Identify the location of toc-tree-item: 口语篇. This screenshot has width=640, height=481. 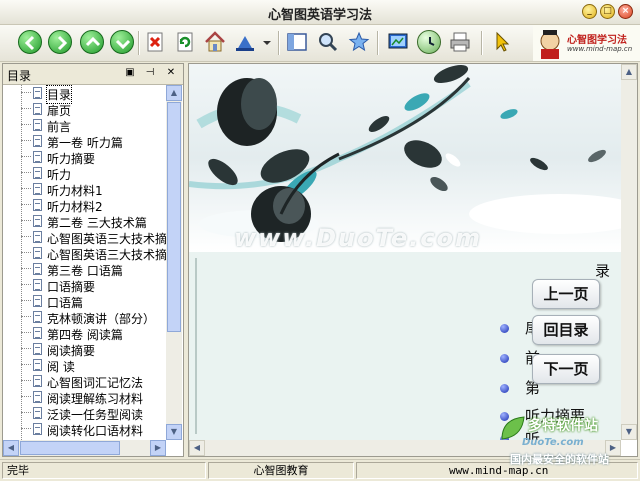
(84, 301).